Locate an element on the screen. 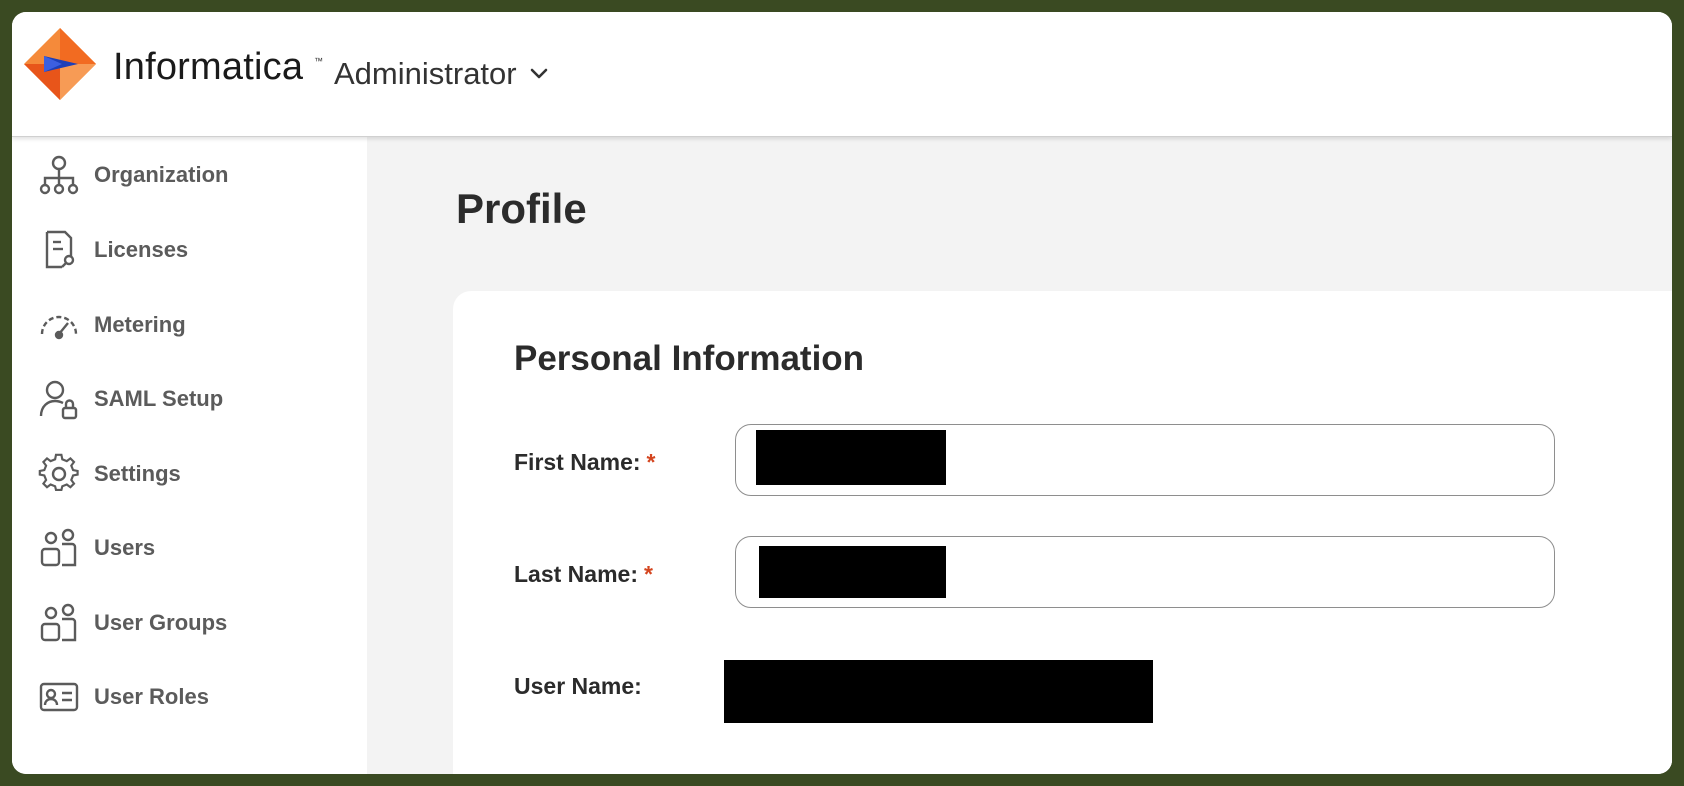 The image size is (1684, 786). brand-name: Informatica is located at coordinates (208, 67).